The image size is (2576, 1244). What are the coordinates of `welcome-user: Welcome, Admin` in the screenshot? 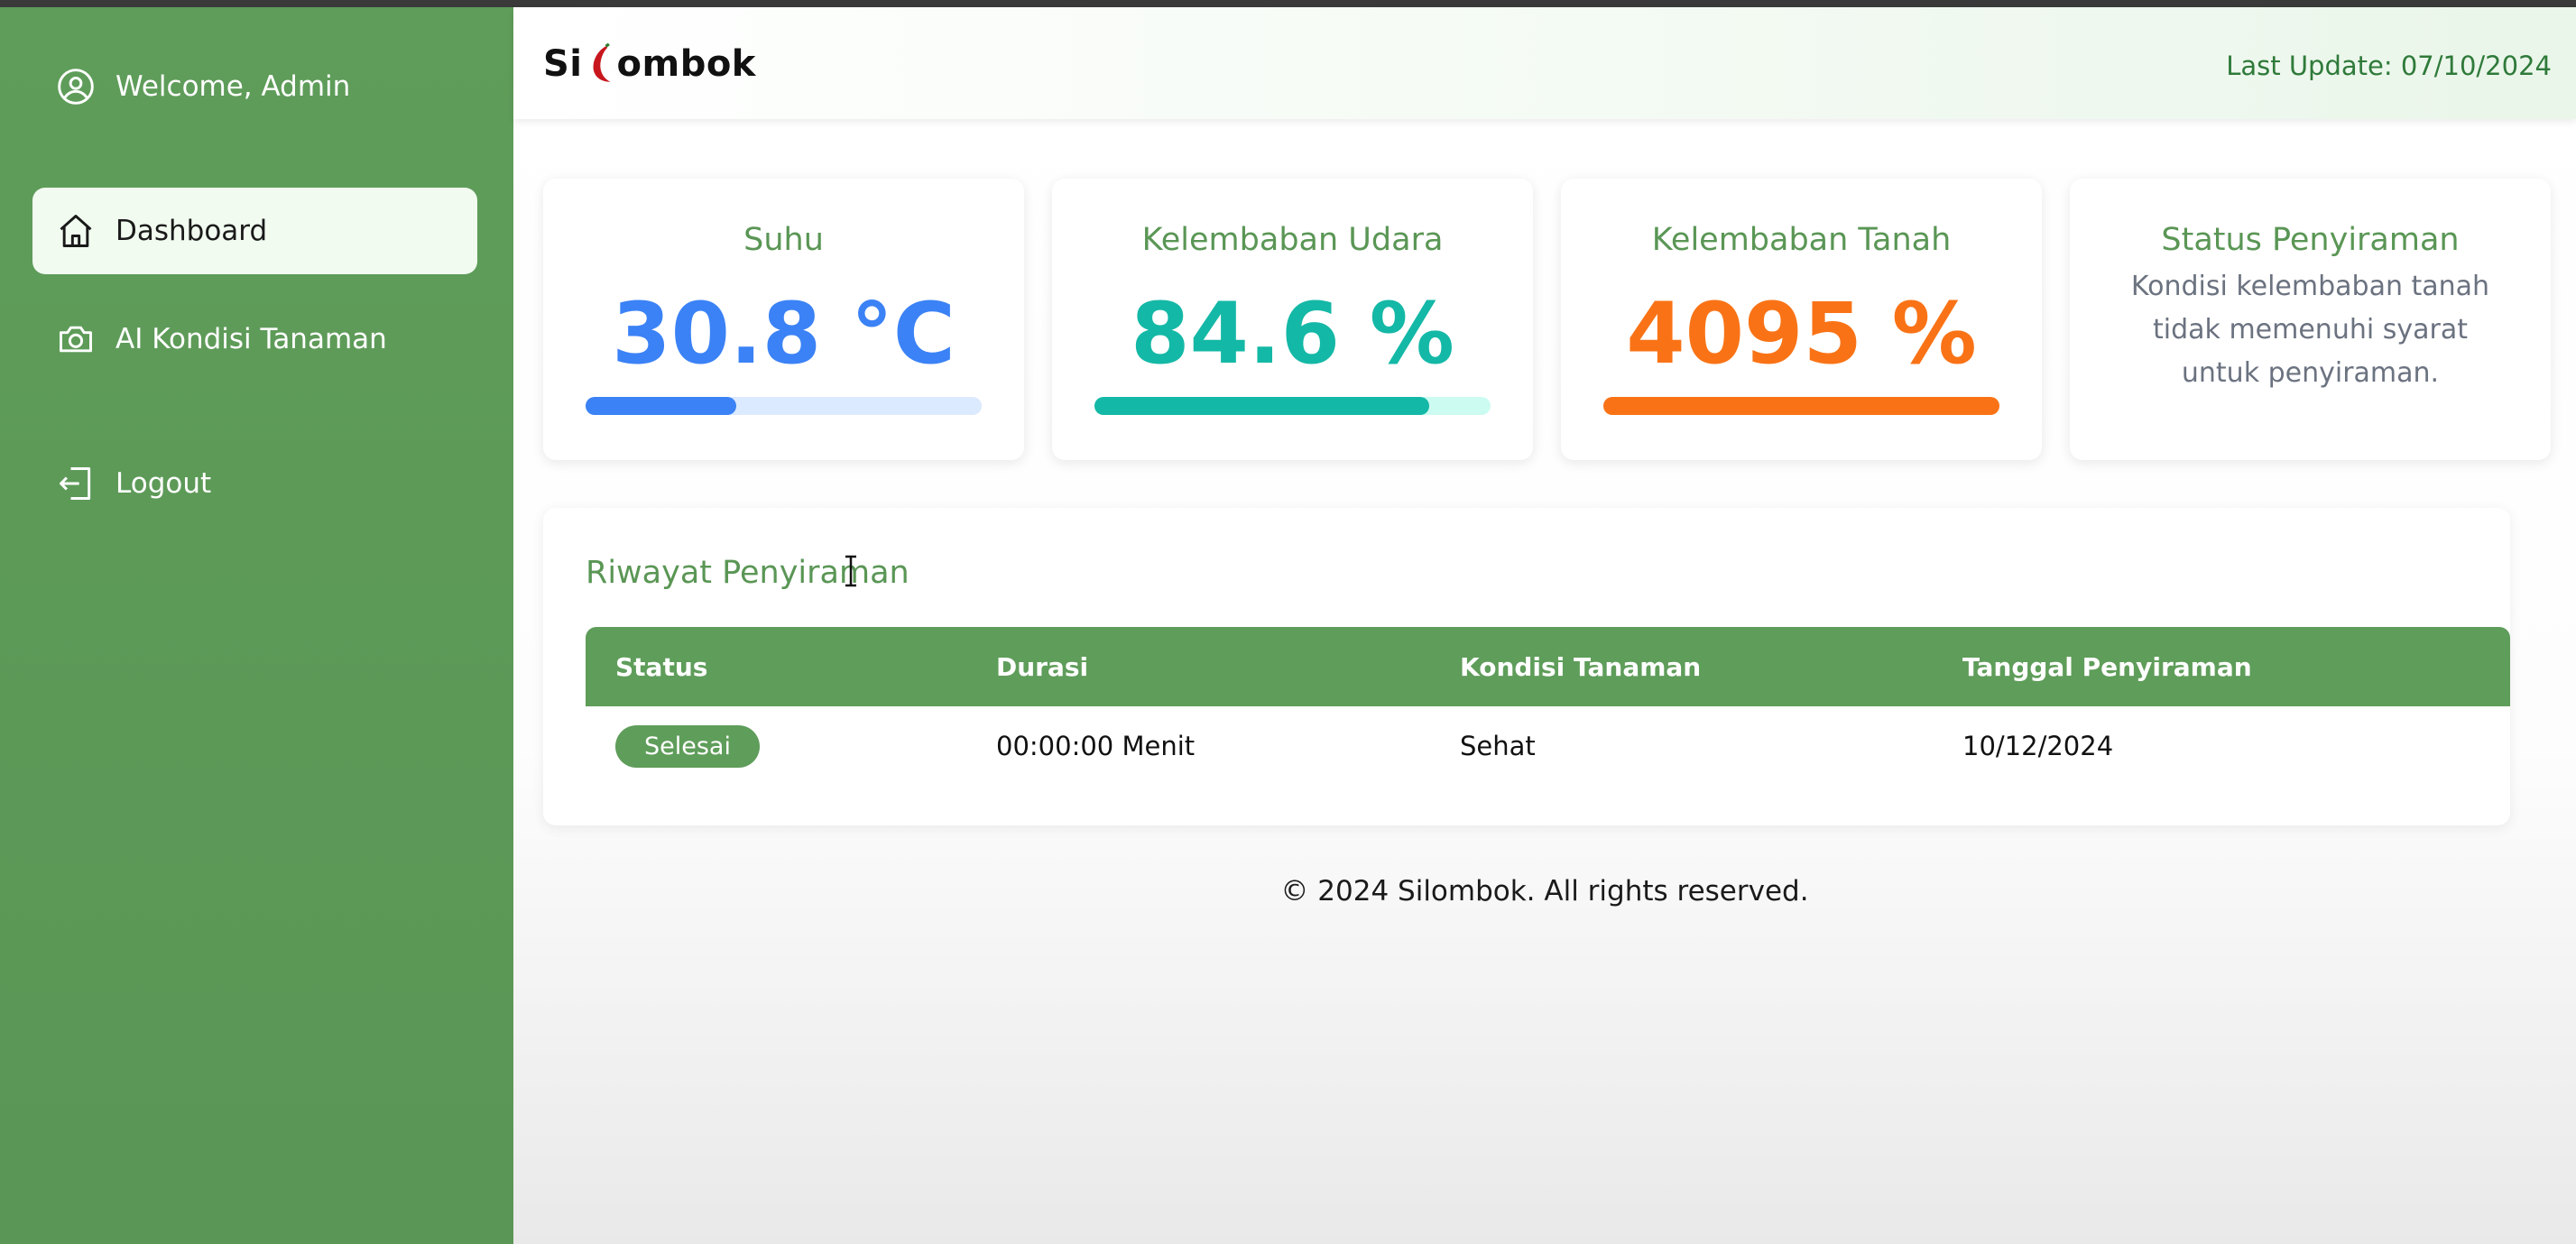 It's located at (254, 87).